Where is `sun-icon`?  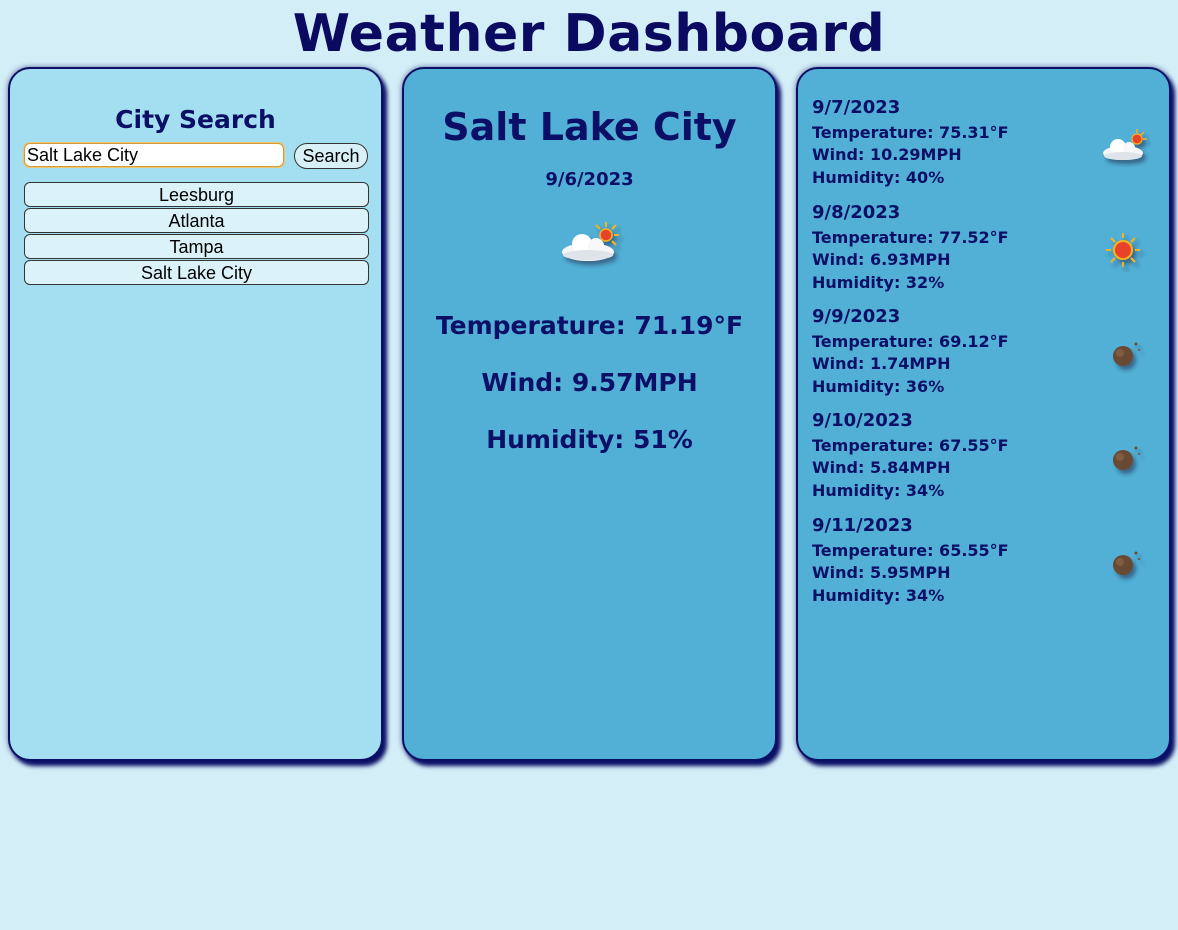 sun-icon is located at coordinates (1123, 250).